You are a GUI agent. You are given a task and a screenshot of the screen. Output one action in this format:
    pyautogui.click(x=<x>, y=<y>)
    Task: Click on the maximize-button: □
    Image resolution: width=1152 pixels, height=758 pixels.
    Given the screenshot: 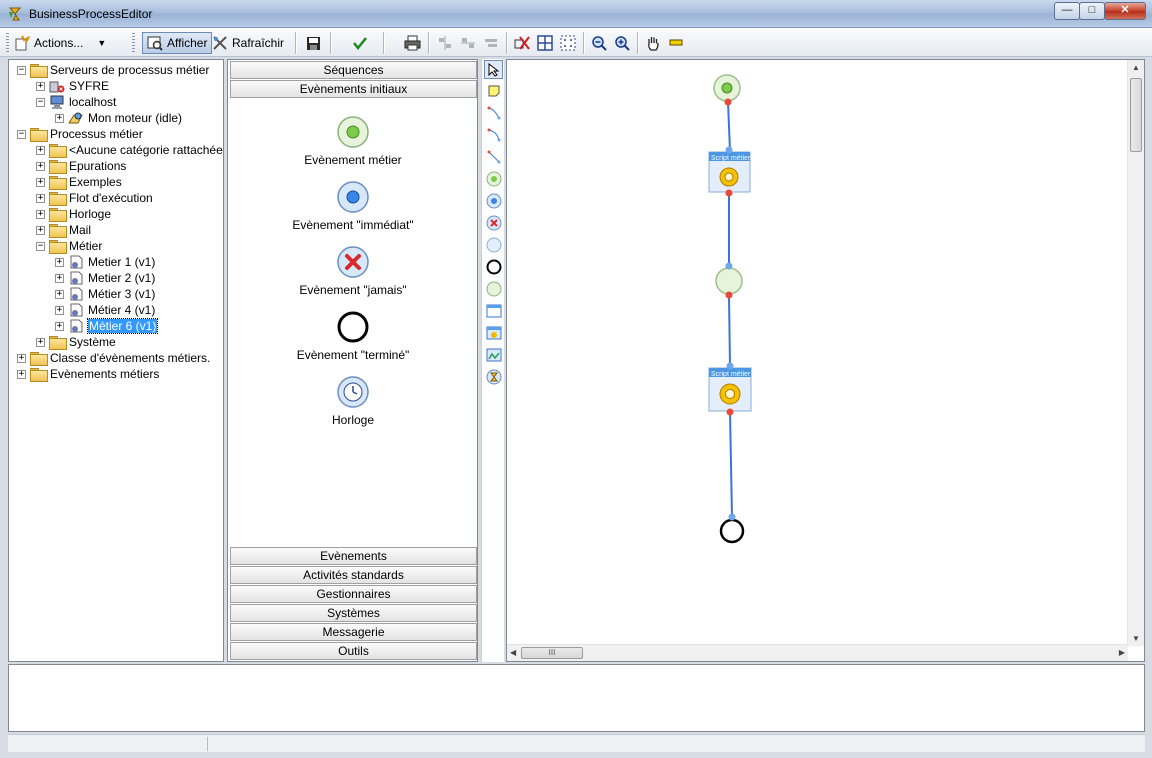 What is the action you would take?
    pyautogui.click(x=1092, y=11)
    